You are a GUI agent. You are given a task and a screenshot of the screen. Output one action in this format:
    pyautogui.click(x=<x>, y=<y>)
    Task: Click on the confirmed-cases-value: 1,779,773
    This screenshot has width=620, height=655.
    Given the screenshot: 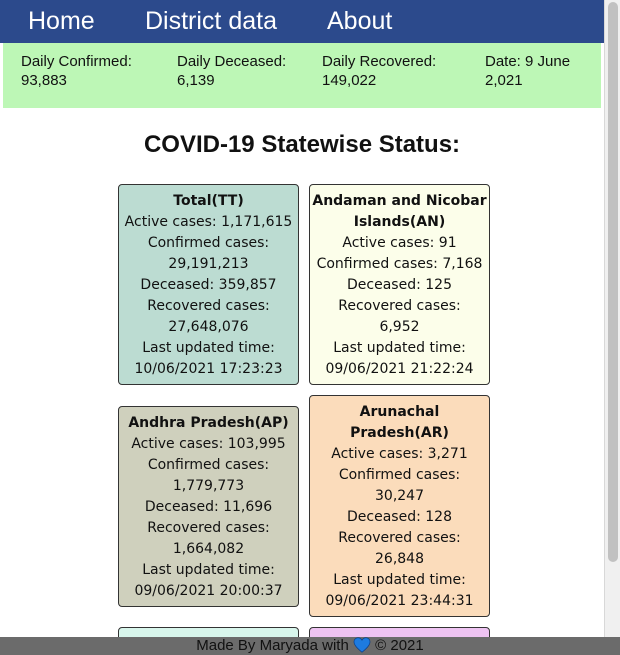 What is the action you would take?
    pyautogui.click(x=208, y=486)
    